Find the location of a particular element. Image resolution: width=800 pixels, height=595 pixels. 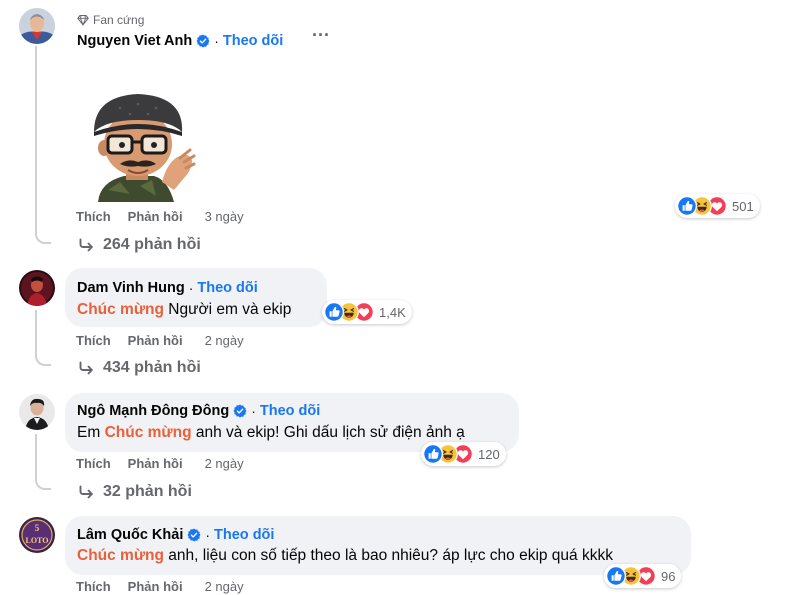

avatar-sticker is located at coordinates (138, 146).